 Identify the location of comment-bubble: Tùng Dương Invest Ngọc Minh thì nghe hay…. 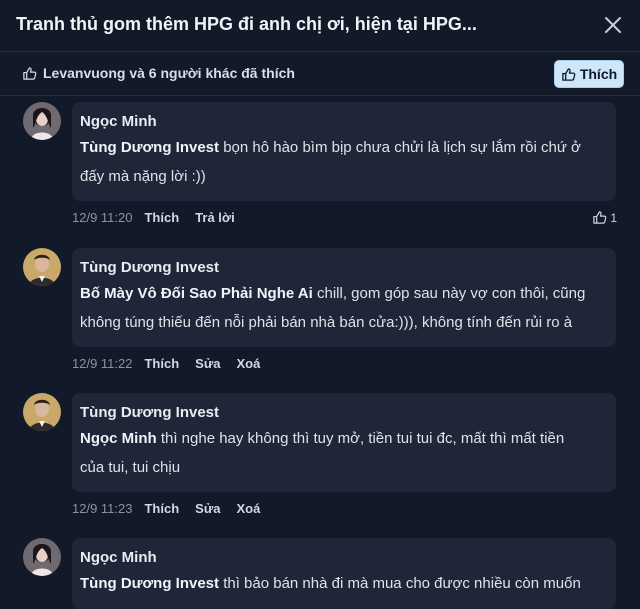
(344, 442).